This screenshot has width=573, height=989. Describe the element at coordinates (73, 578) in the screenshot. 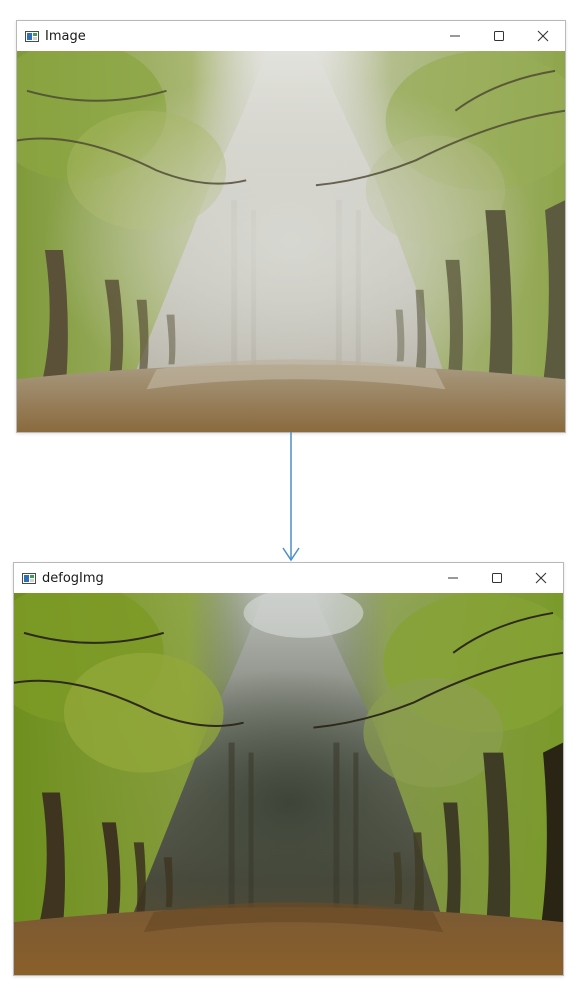

I see `window-title: defogImg` at that location.